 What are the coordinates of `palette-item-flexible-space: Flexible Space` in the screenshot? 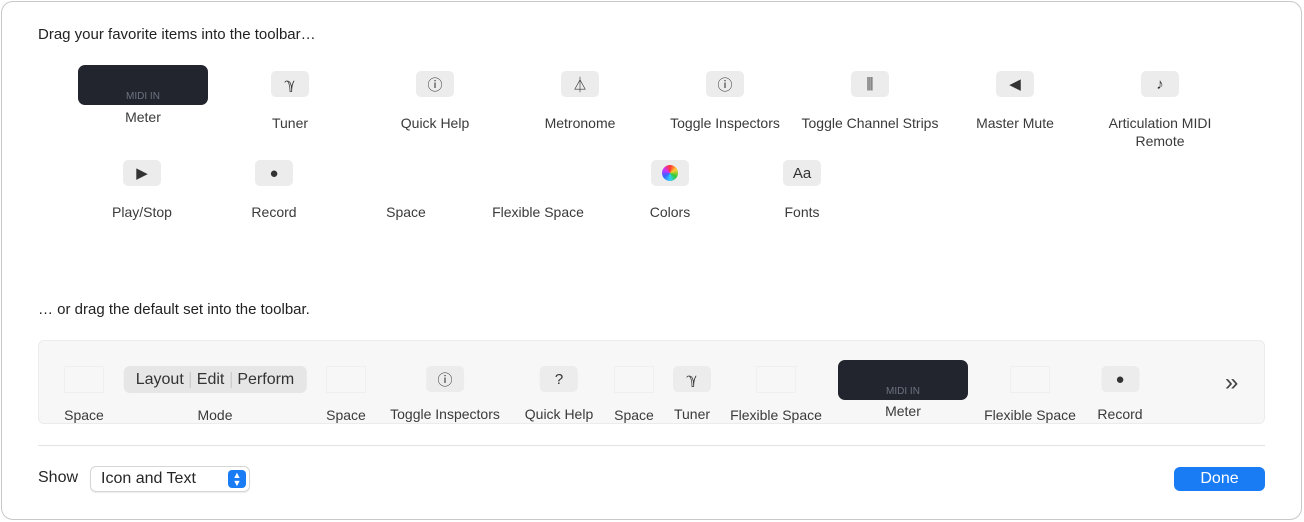 It's located at (538, 190).